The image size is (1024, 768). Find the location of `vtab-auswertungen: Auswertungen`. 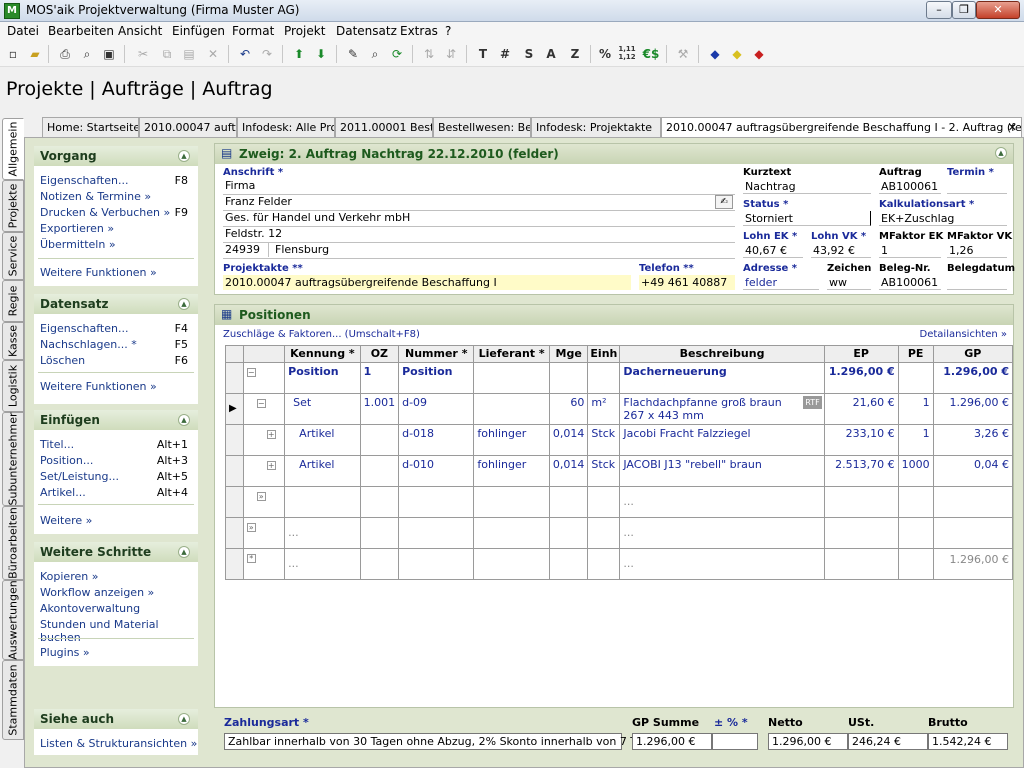

vtab-auswertungen: Auswertungen is located at coordinates (13, 620).